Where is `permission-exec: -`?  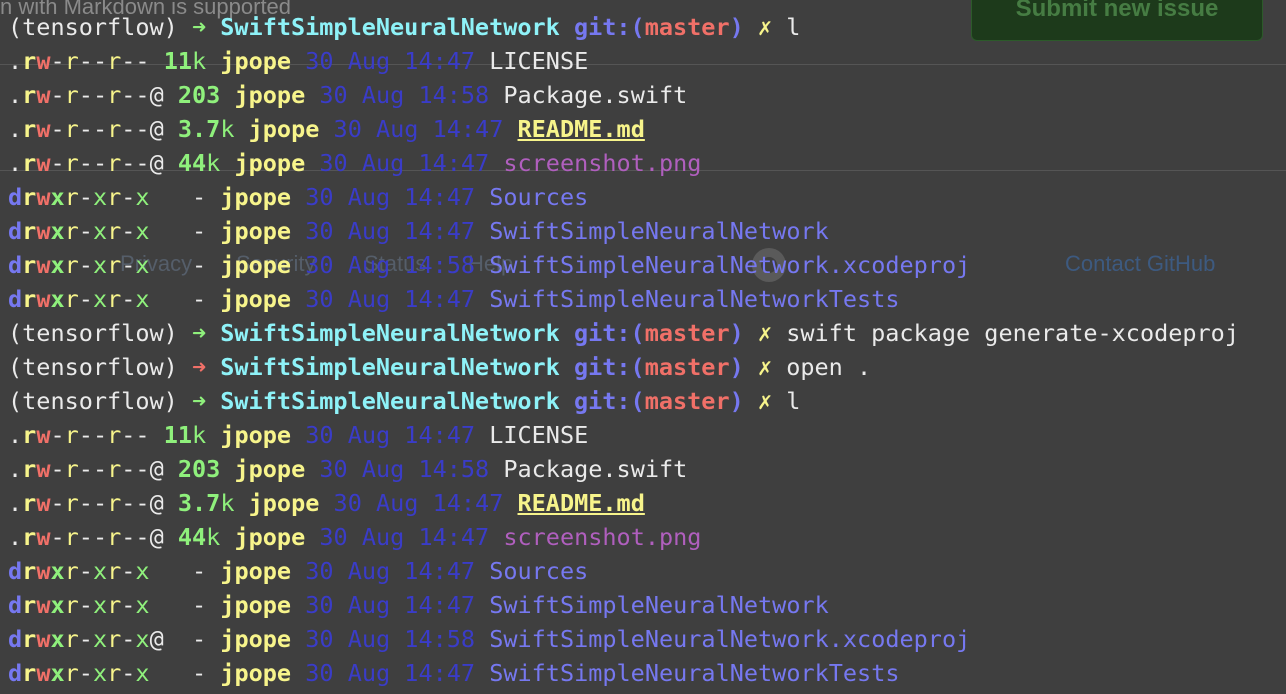 permission-exec: - is located at coordinates (57, 163).